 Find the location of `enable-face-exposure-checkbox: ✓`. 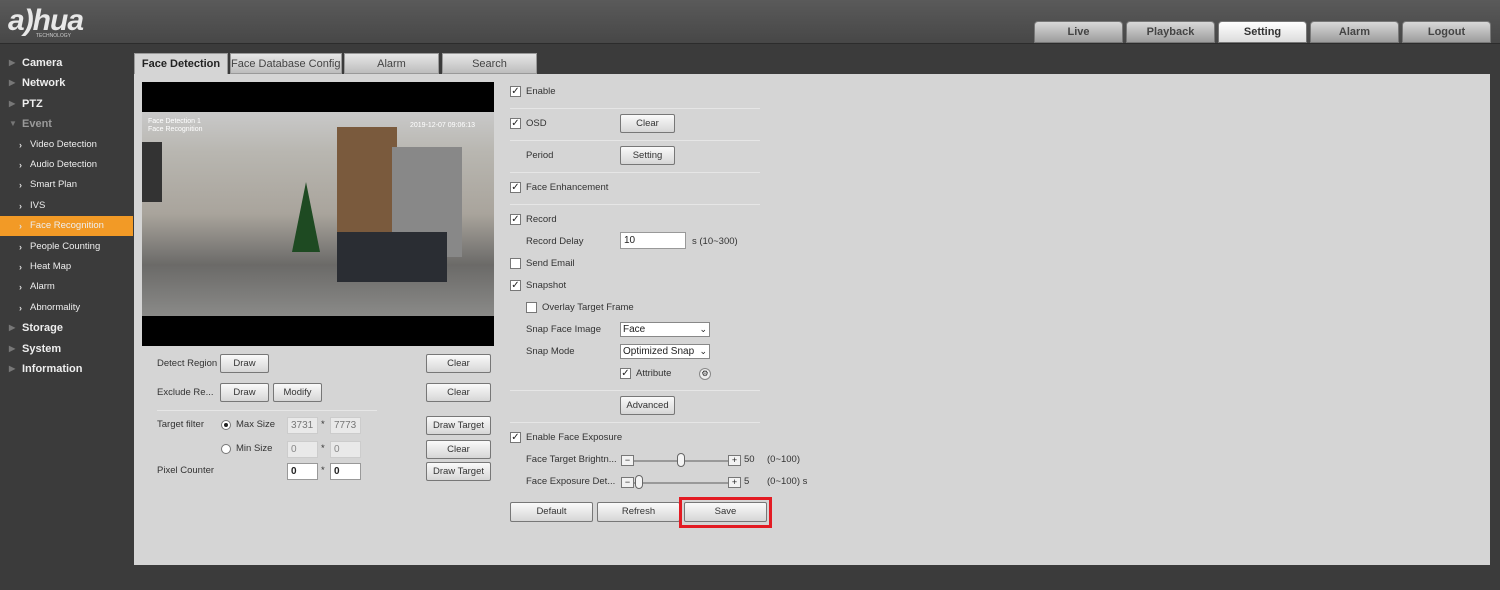

enable-face-exposure-checkbox: ✓ is located at coordinates (515, 437).